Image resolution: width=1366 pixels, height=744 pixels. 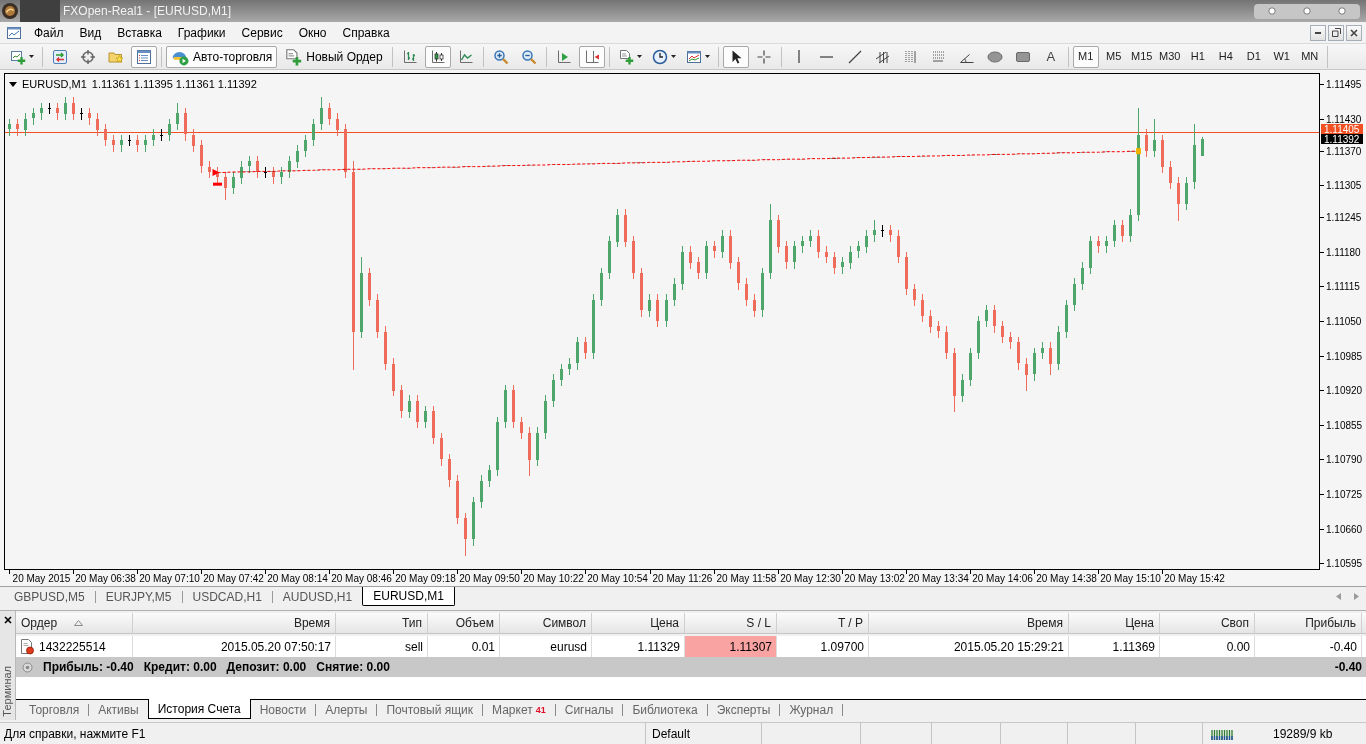 I want to click on price-tick-label: 1.11245, so click(x=1344, y=217).